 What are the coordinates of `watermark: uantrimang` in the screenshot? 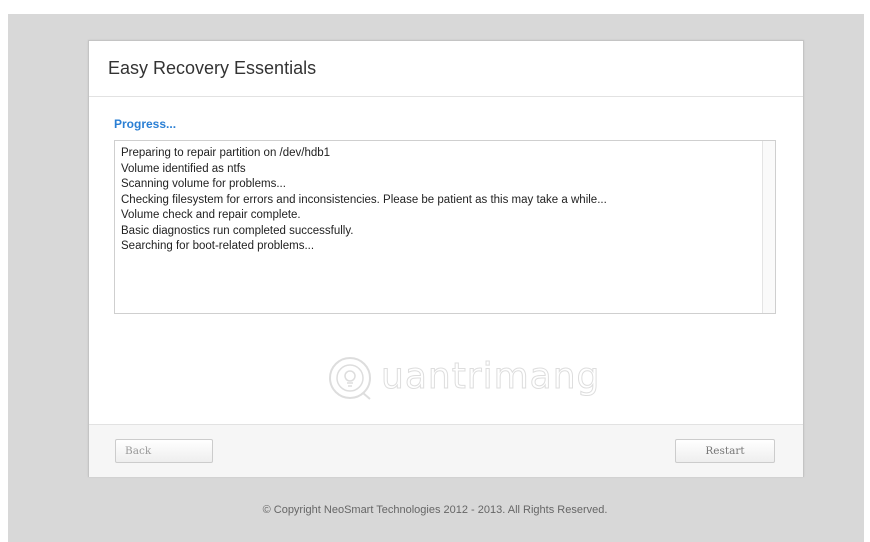 It's located at (477, 381).